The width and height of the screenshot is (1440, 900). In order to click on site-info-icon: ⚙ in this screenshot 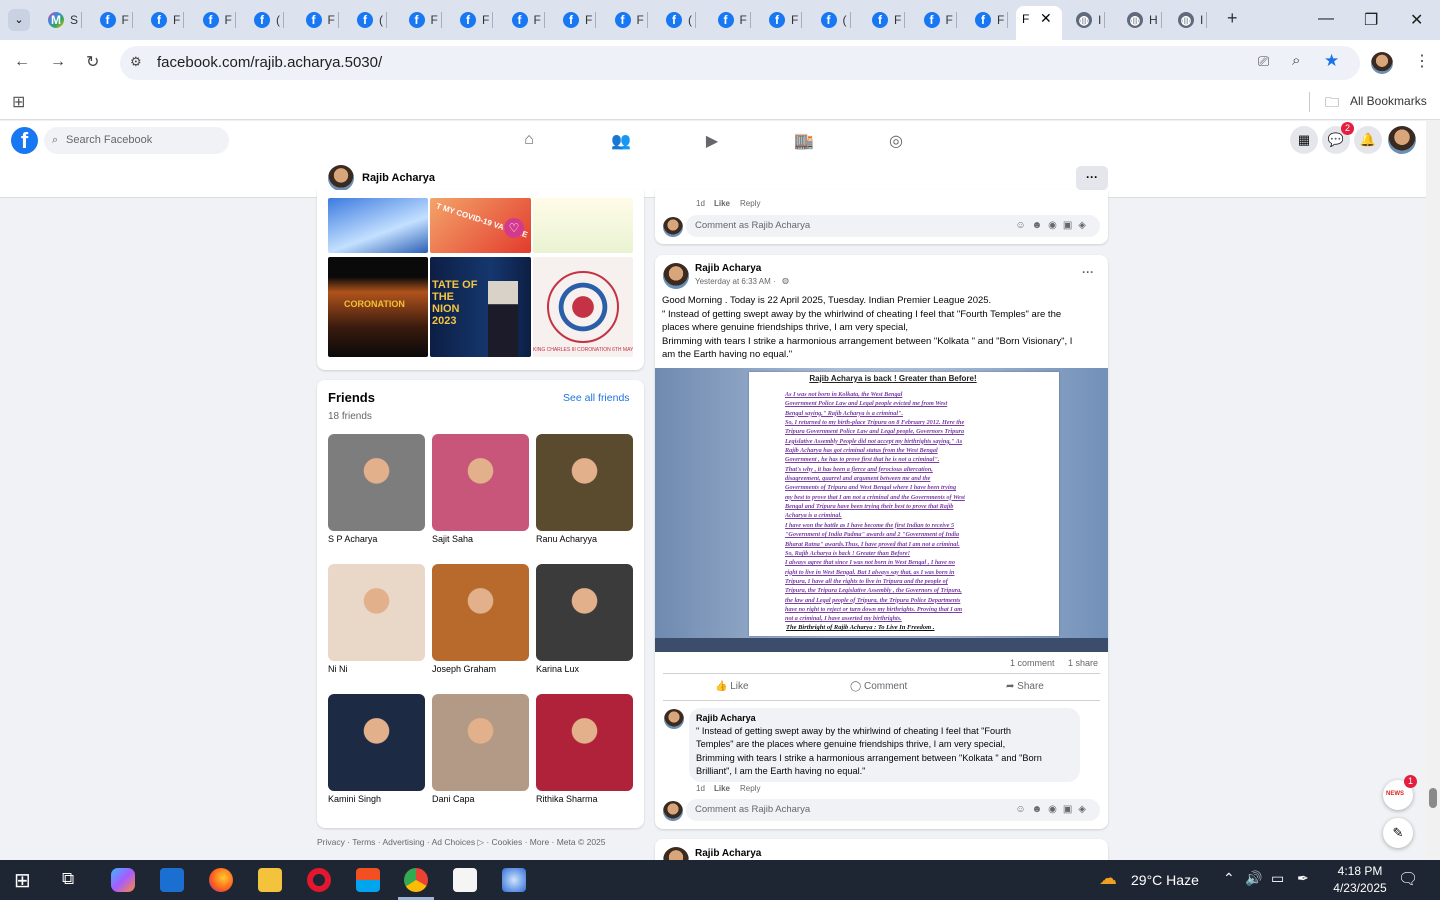, I will do `click(136, 62)`.